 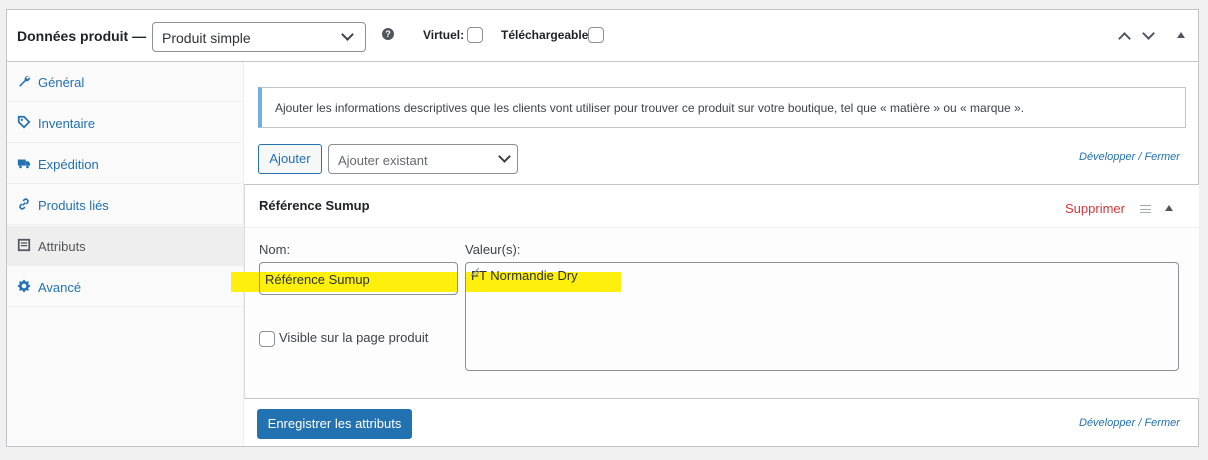 What do you see at coordinates (475, 272) in the screenshot?
I see `resize-handle-icon` at bounding box center [475, 272].